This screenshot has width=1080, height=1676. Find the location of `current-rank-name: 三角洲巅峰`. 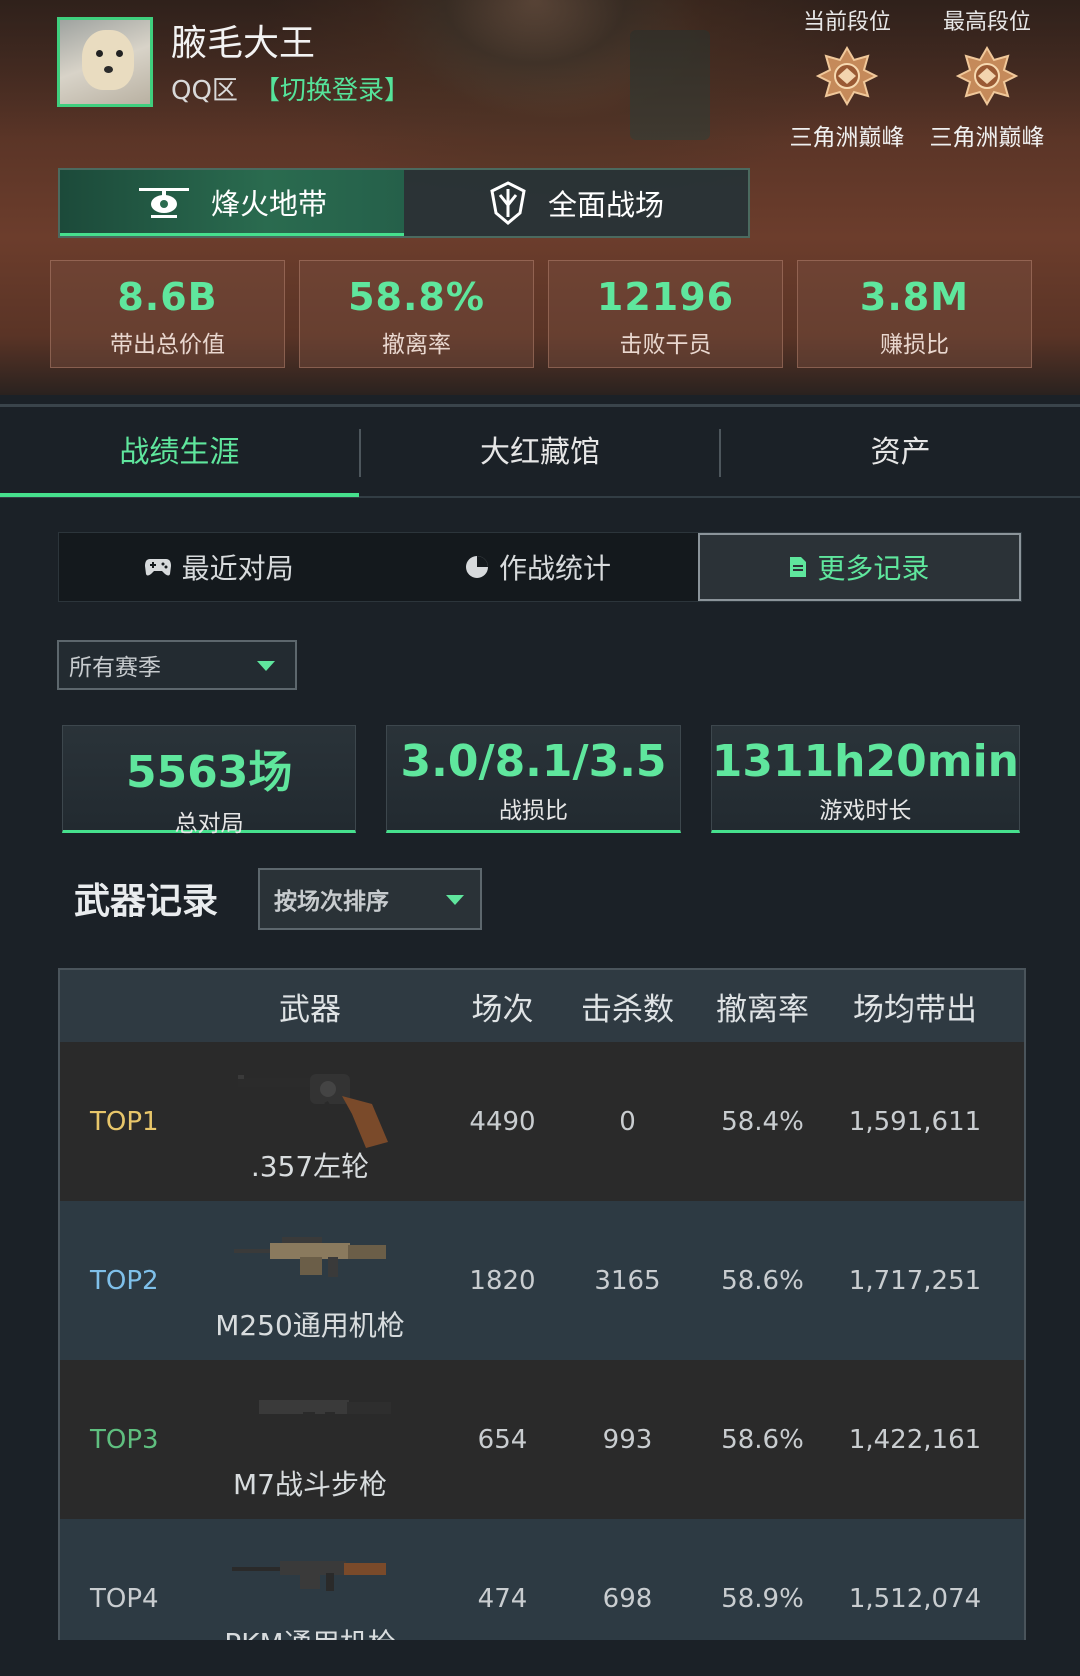

current-rank-name: 三角洲巅峰 is located at coordinates (847, 138).